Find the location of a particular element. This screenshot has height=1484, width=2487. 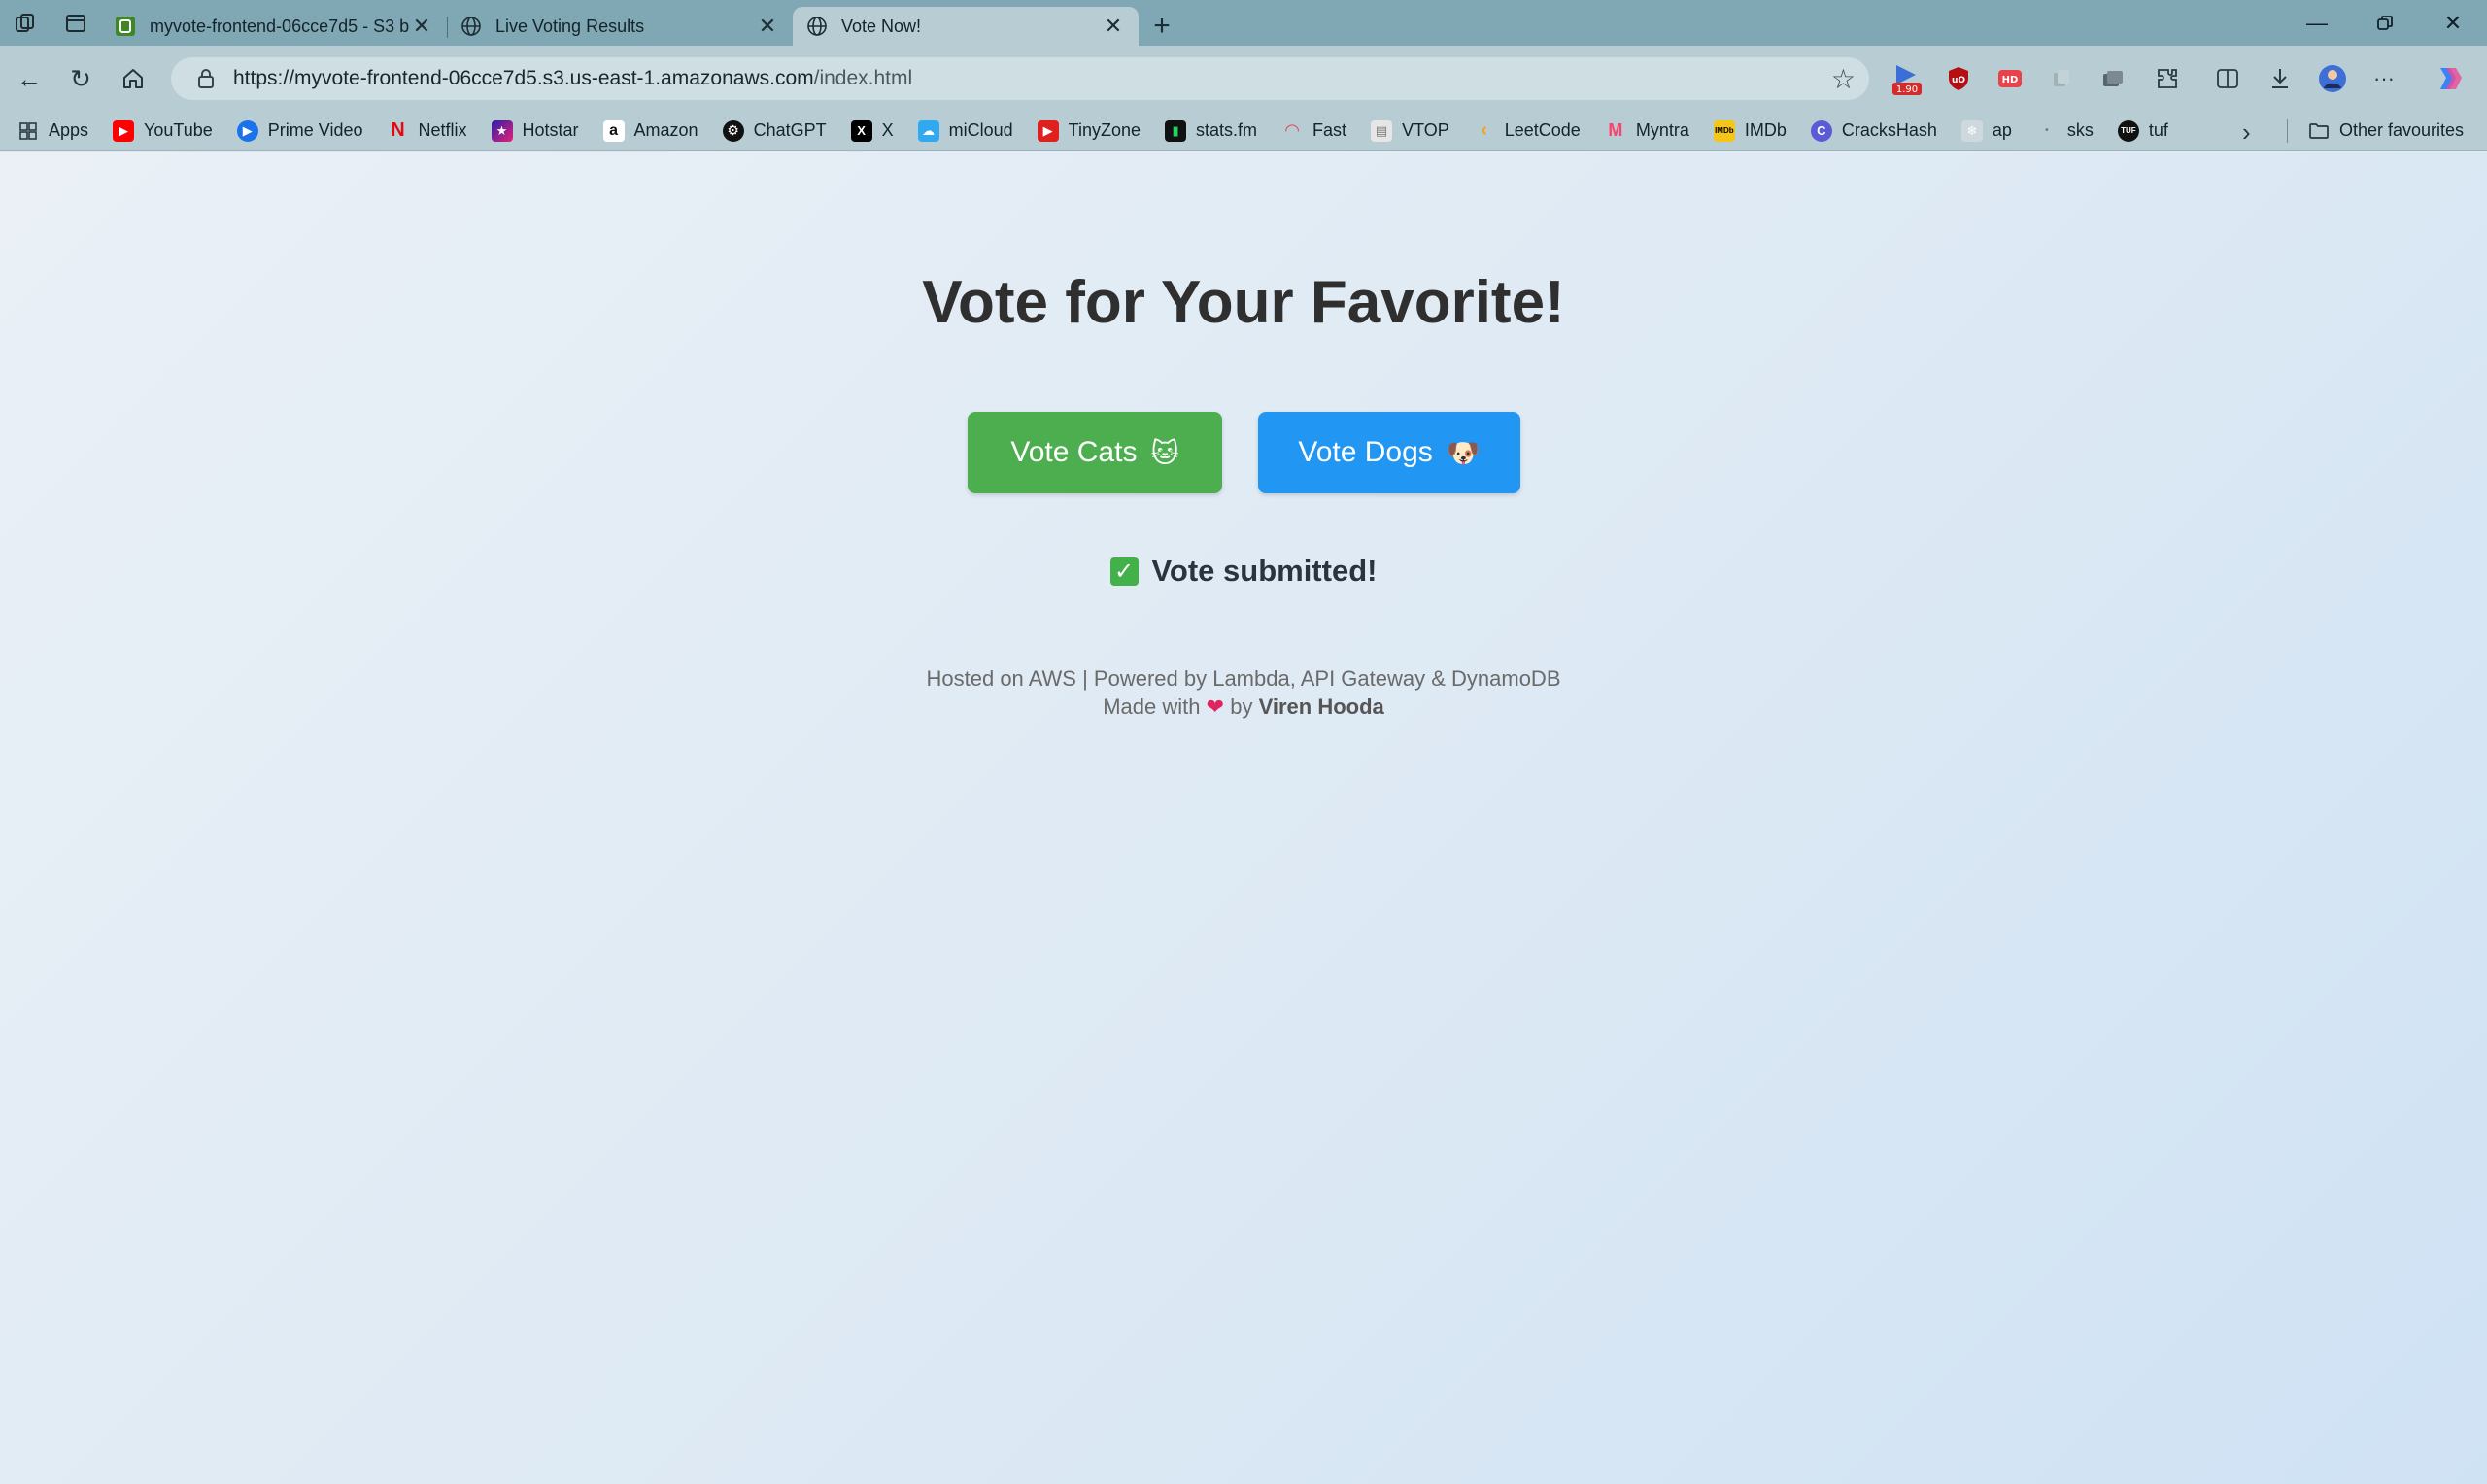

other-favourites-folder: Other favourites is located at coordinates (2386, 130).